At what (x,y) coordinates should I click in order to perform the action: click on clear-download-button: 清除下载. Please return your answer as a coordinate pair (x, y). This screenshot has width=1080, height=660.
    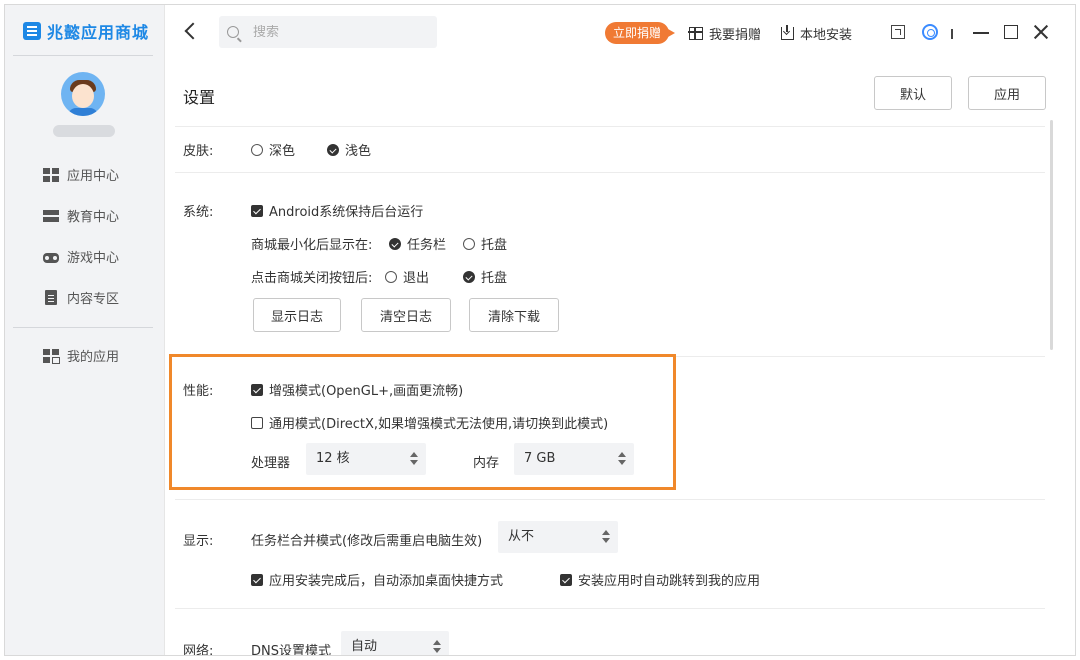
    Looking at the image, I should click on (514, 315).